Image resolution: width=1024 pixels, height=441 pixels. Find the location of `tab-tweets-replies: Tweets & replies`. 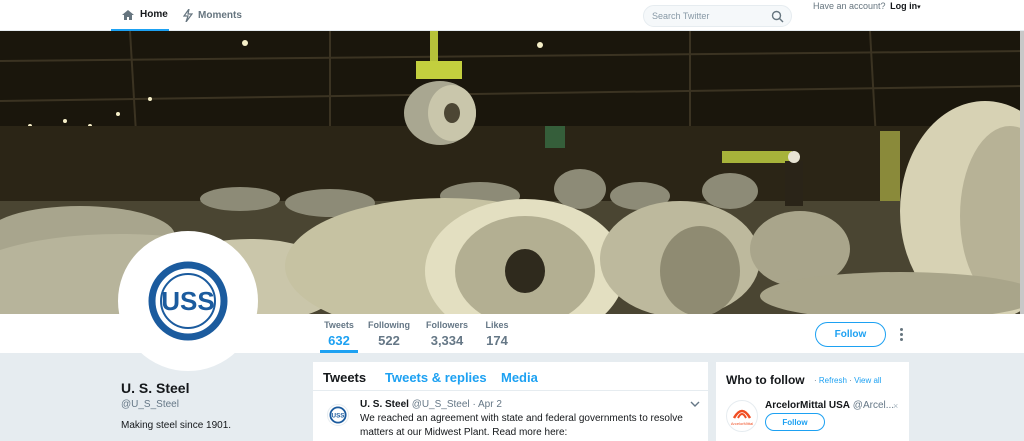

tab-tweets-replies: Tweets & replies is located at coordinates (436, 377).